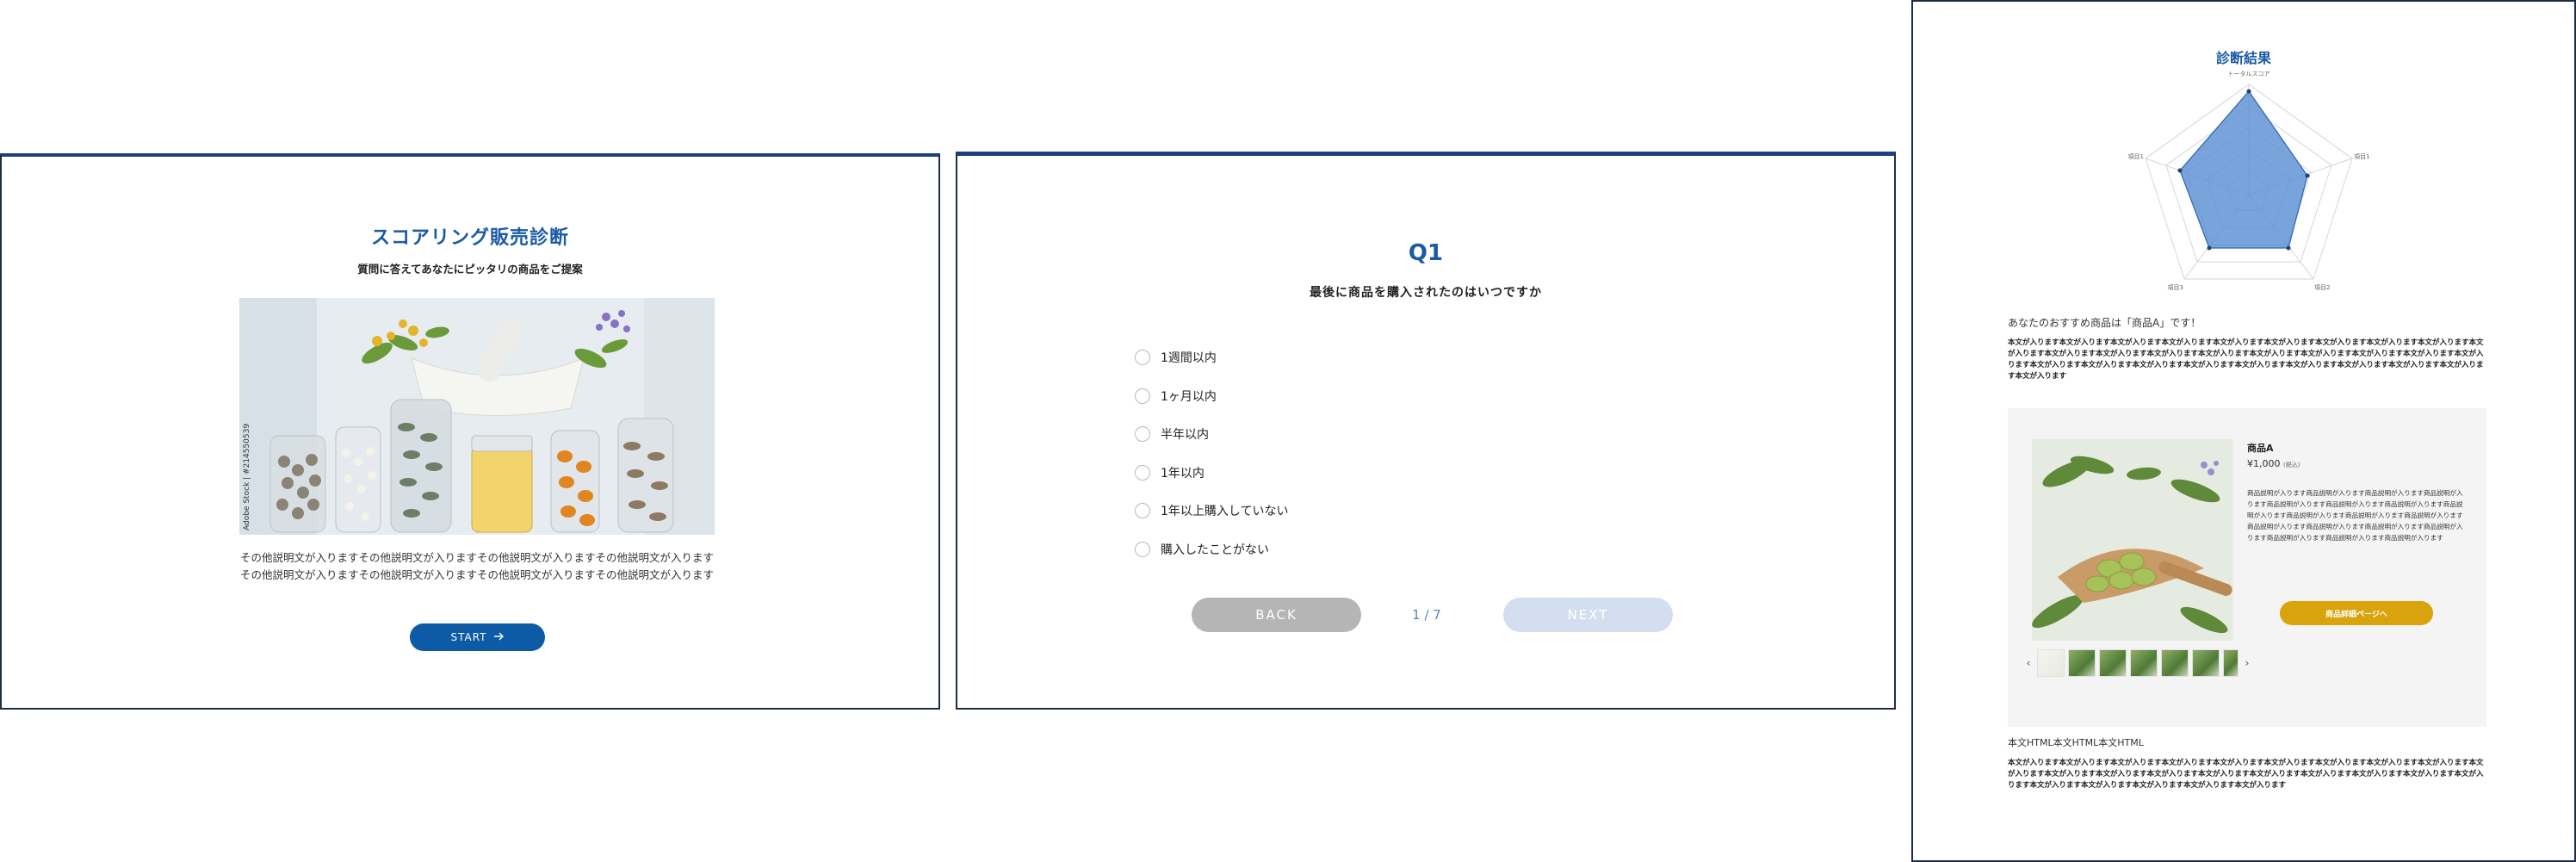 The width and height of the screenshot is (2576, 862). I want to click on thumbnail-carousel: ‹ ›, so click(2137, 663).